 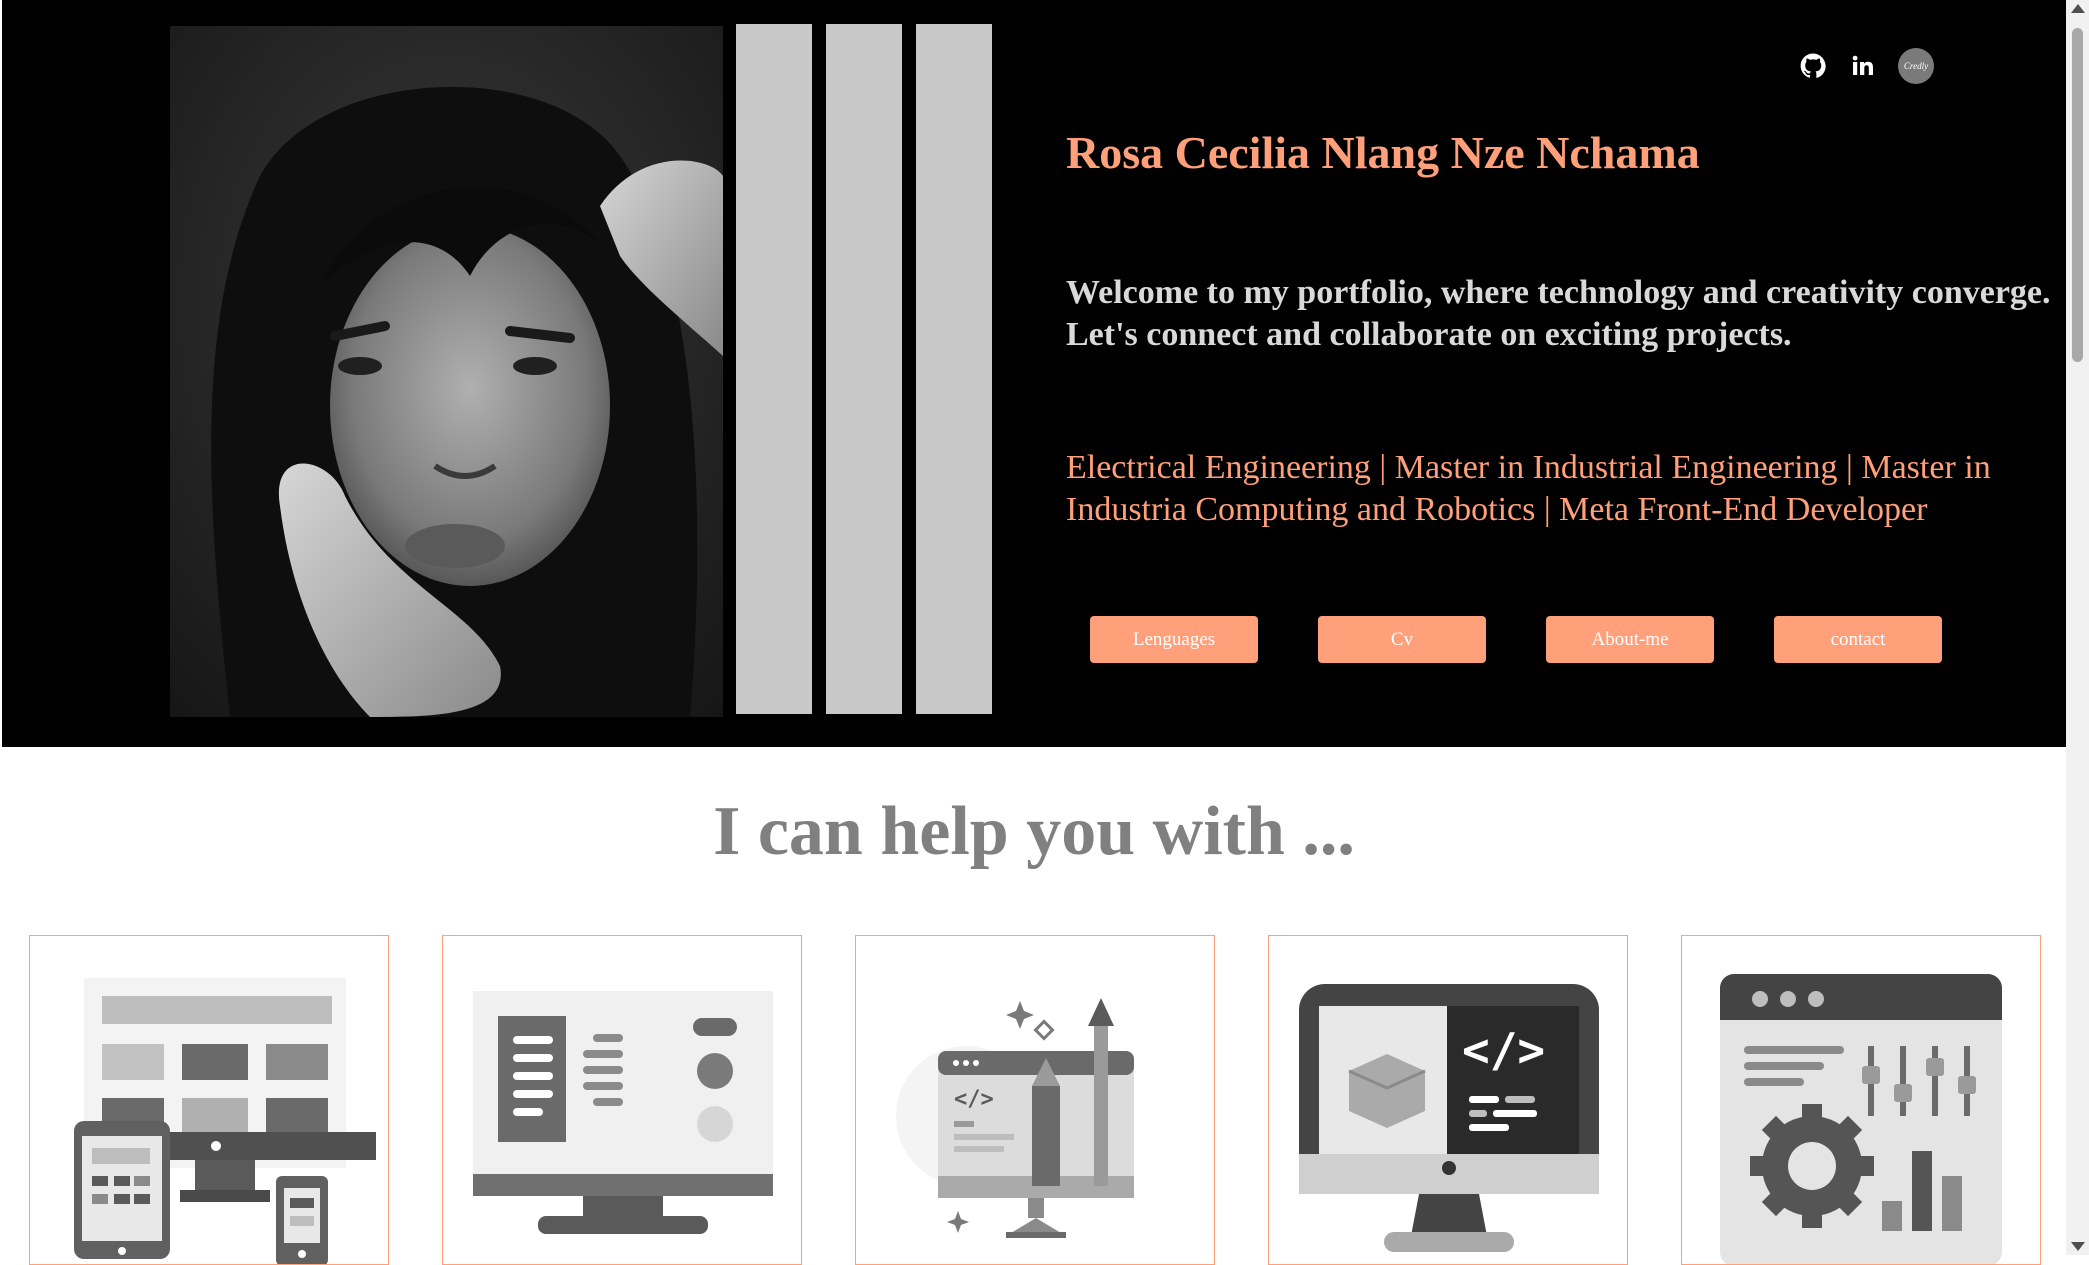 I want to click on profile-photo, so click(x=446, y=371).